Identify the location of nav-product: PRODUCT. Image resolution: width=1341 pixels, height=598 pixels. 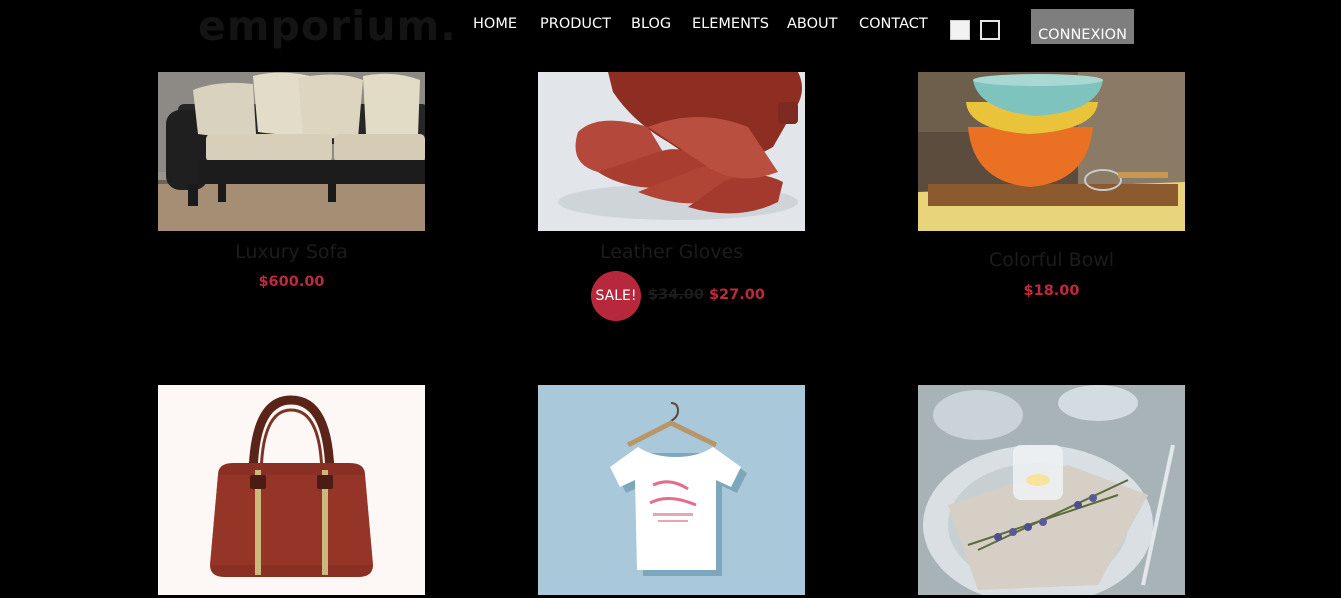
(575, 24).